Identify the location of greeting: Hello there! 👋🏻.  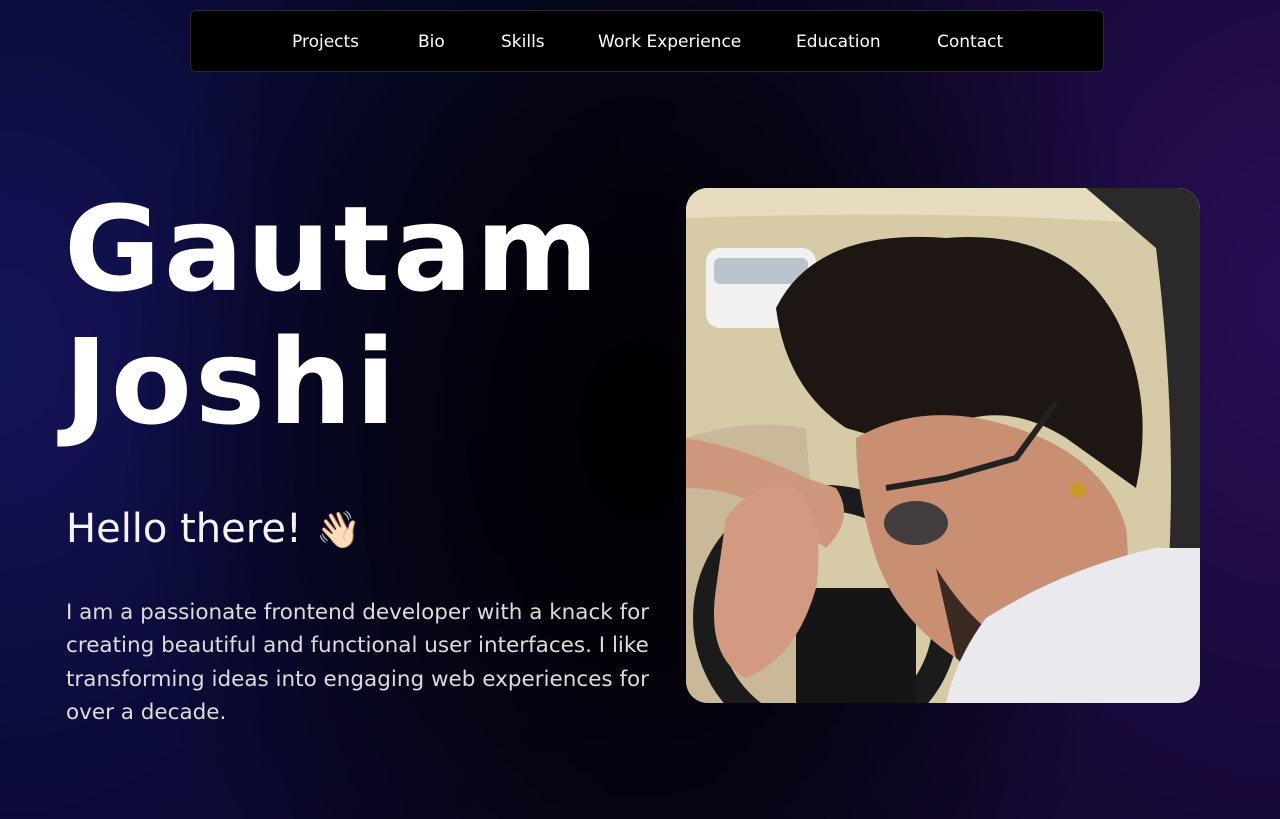
(213, 529).